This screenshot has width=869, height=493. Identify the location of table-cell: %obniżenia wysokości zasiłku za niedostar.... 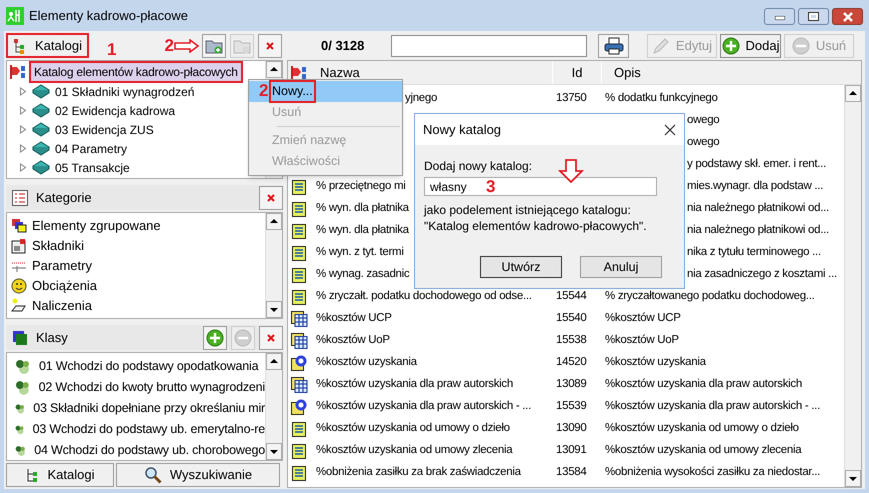
(712, 472).